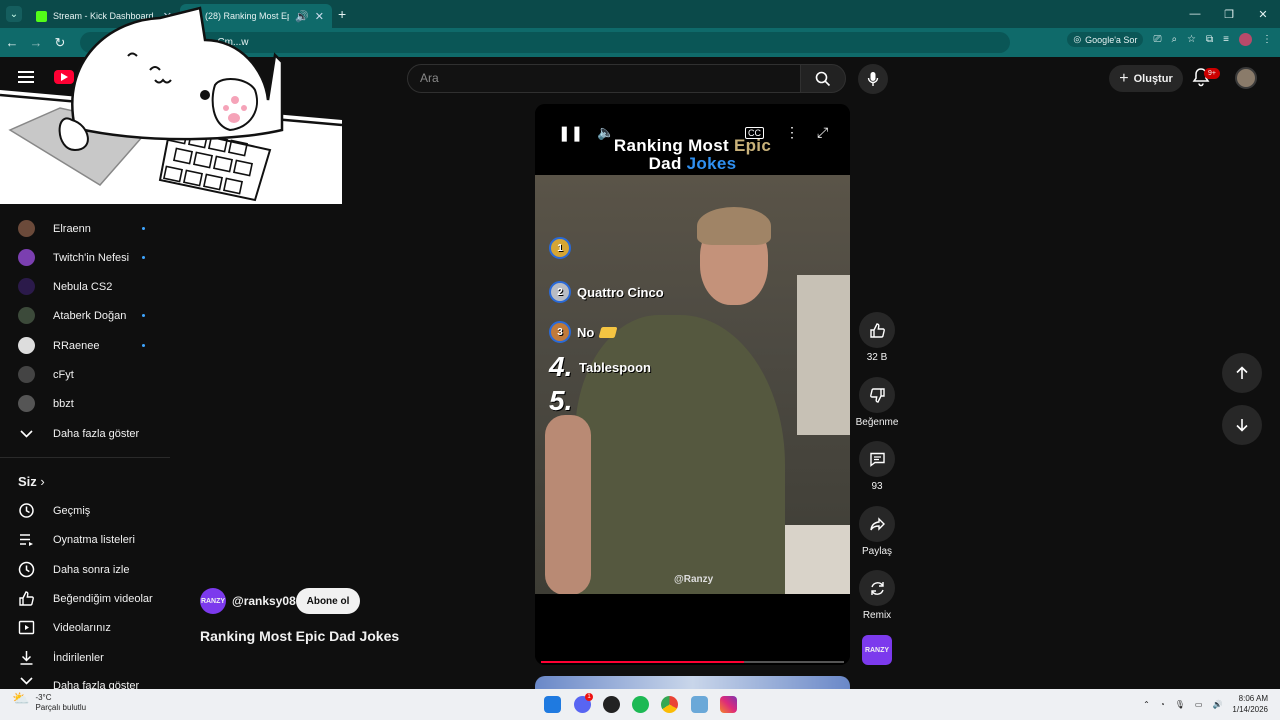  Describe the element at coordinates (877, 357) in the screenshot. I see `like-count: 32 B` at that location.